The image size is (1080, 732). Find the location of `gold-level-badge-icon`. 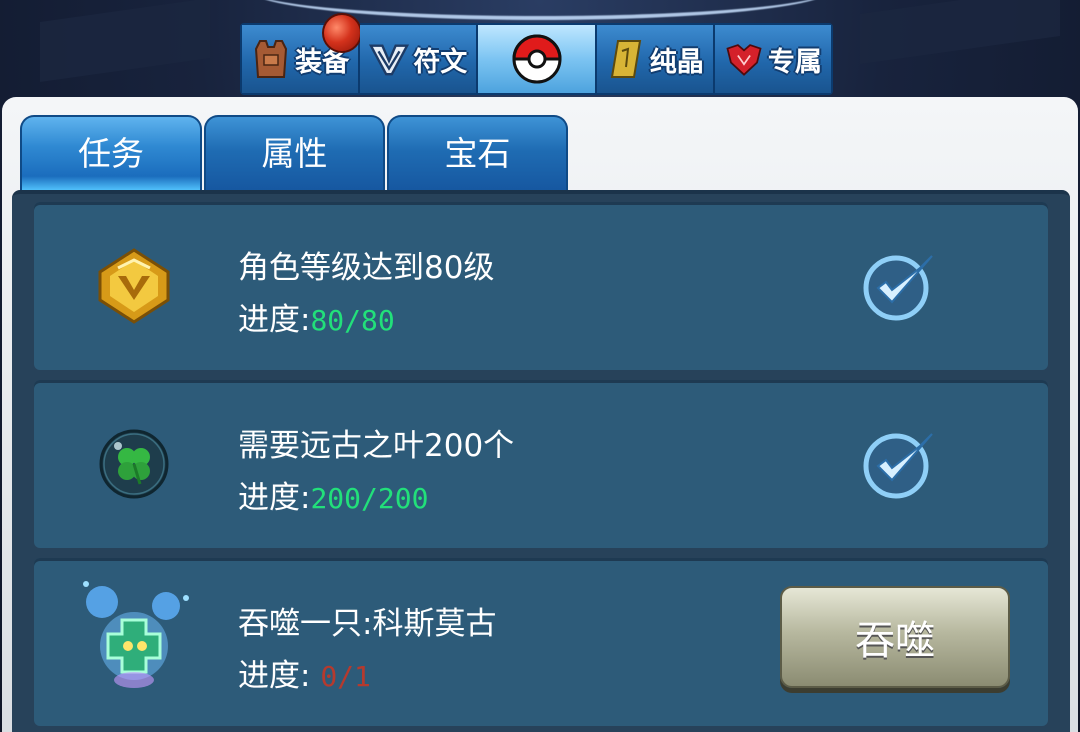

gold-level-badge-icon is located at coordinates (134, 286).